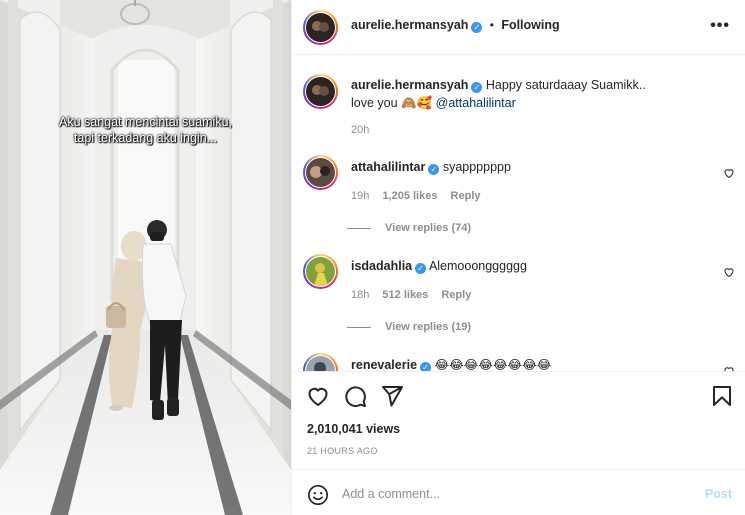 The height and width of the screenshot is (515, 745). I want to click on comment-username: renevalerie, so click(384, 364).